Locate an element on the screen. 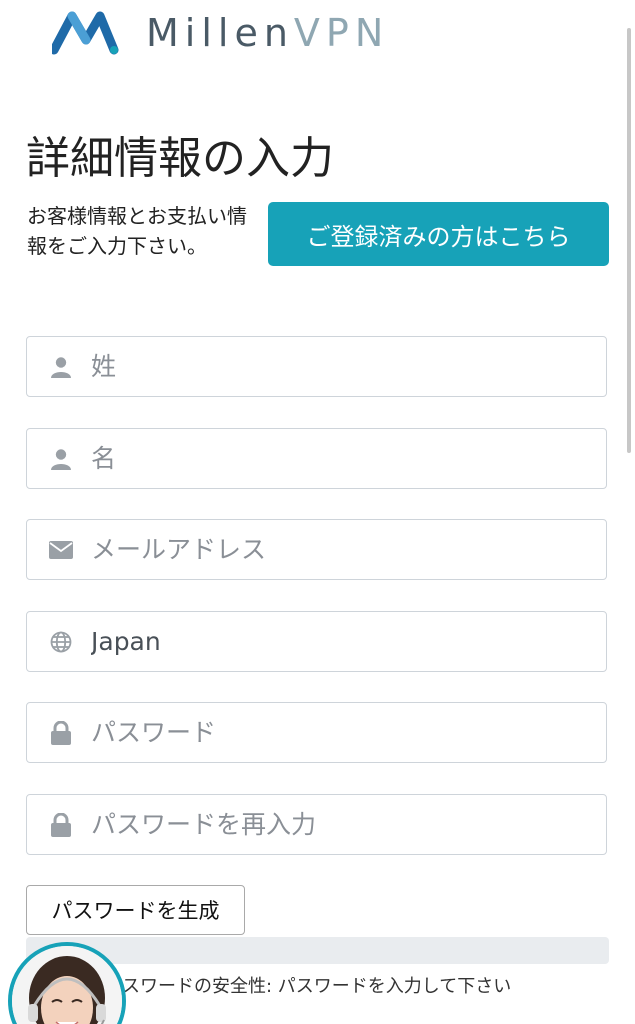  logo-text: MillenVPN is located at coordinates (267, 33).